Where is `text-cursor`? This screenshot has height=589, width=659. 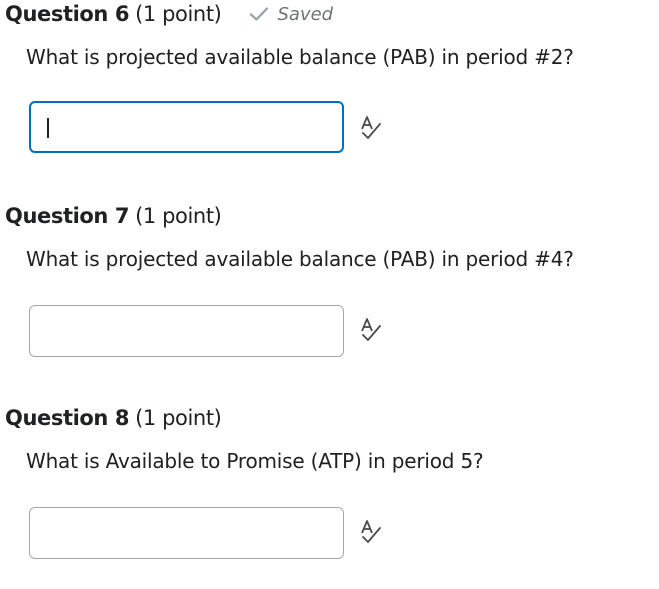
text-cursor is located at coordinates (48, 128).